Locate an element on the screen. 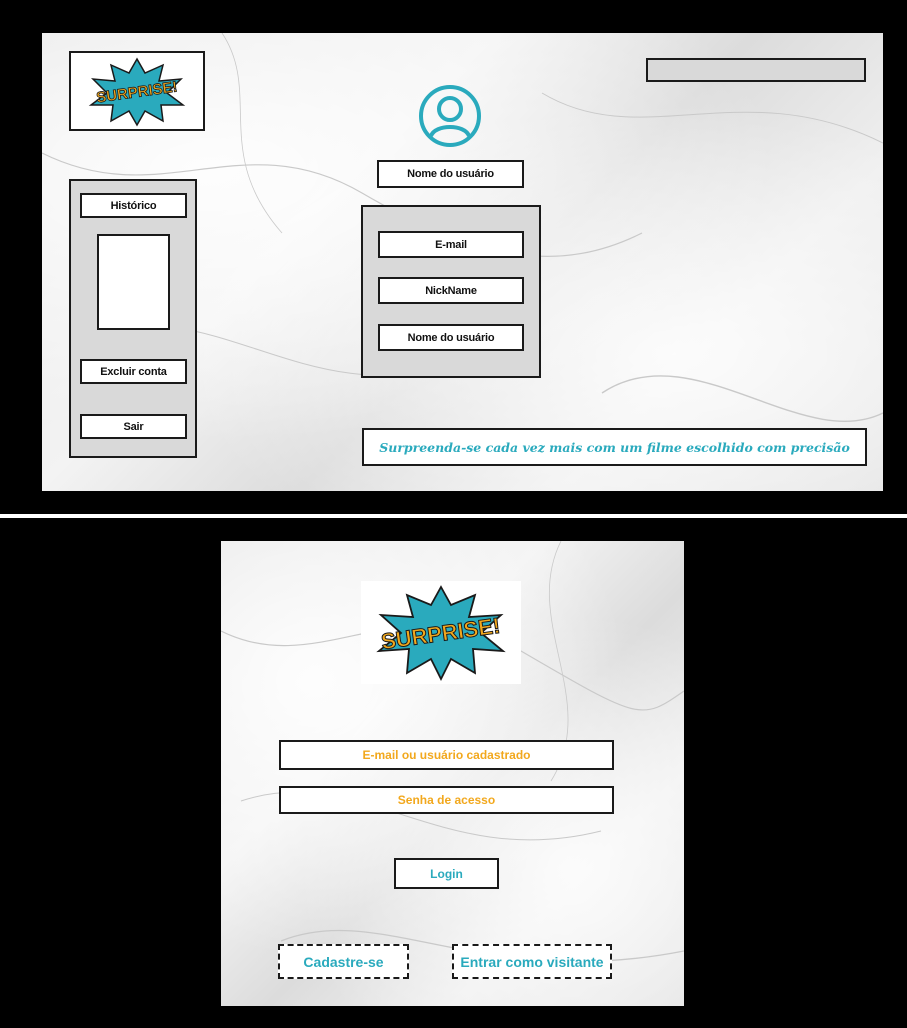  user-circle-icon is located at coordinates (450, 116).